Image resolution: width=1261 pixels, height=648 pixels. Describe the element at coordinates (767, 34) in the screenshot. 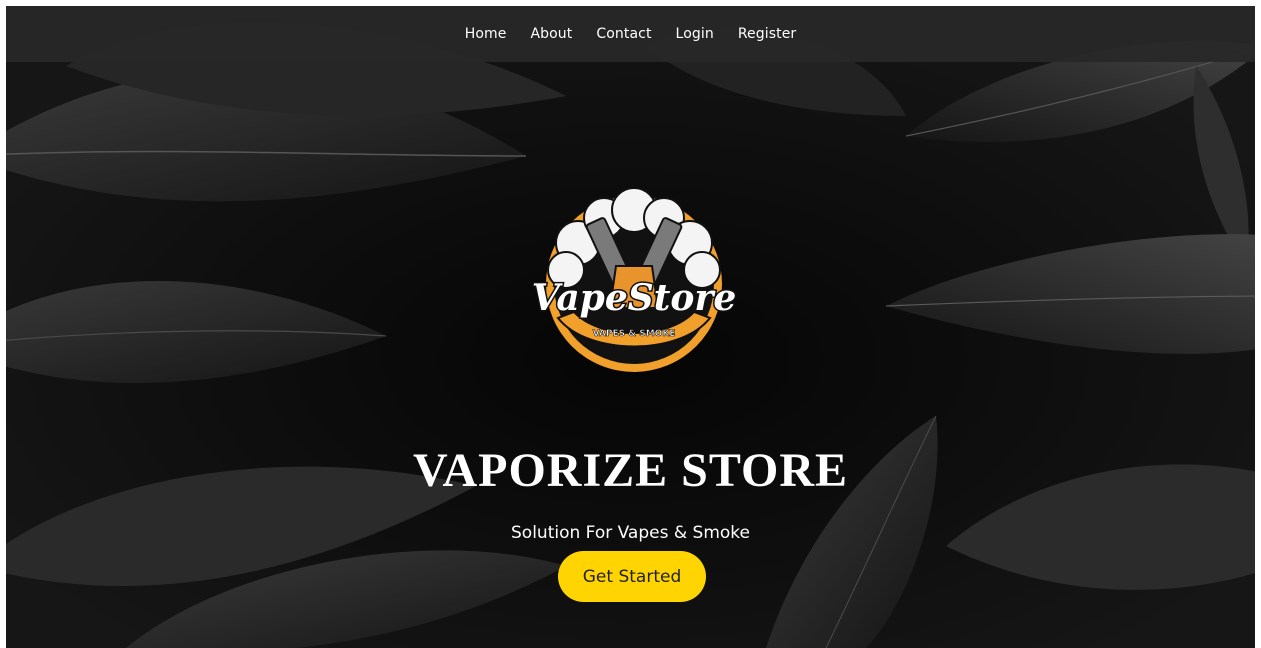

I see `nav-register-link: Register` at that location.